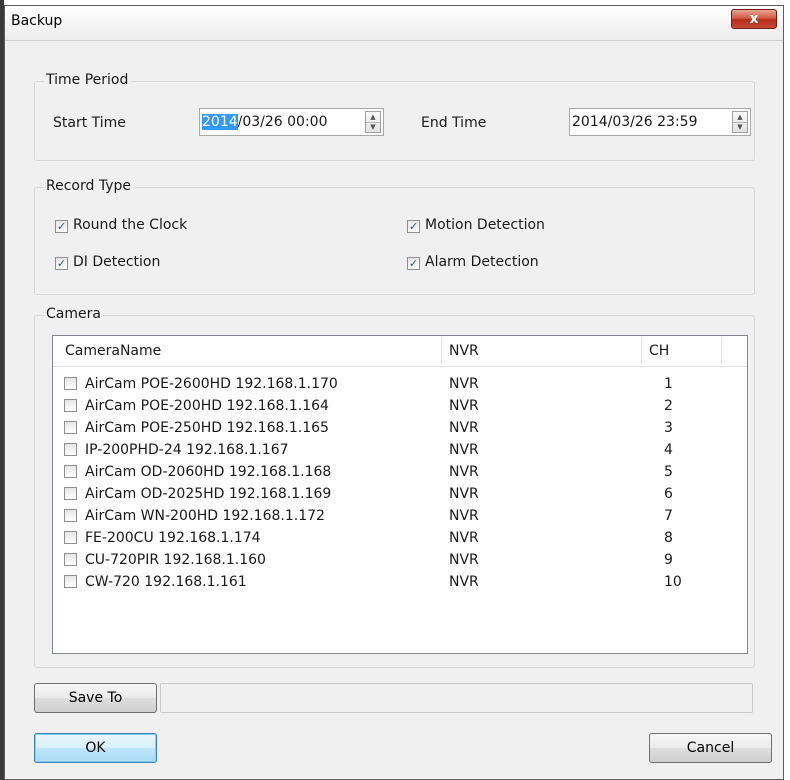 This screenshot has width=790, height=780. What do you see at coordinates (208, 494) in the screenshot?
I see `camera-name-cell: AirCam OD-2025HD 192.168.1.169` at bounding box center [208, 494].